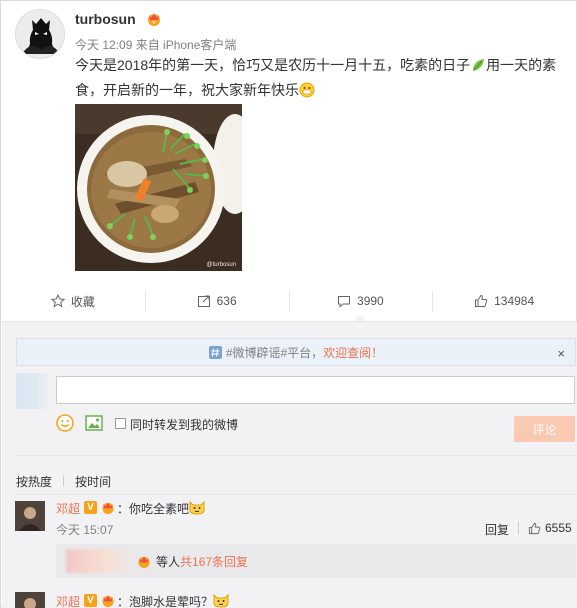  I want to click on user-avatar, so click(40, 34).